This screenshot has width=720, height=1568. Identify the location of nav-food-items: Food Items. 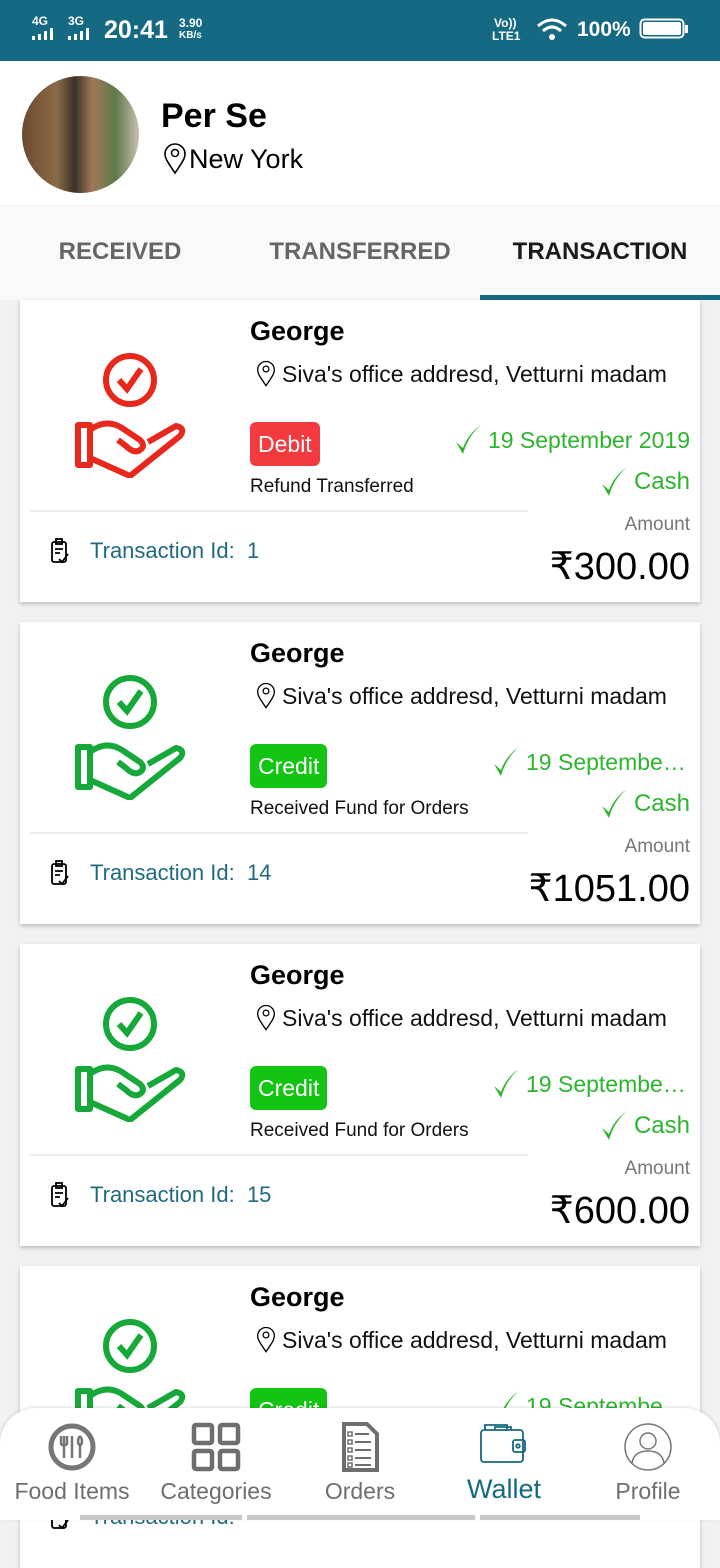
(72, 1464).